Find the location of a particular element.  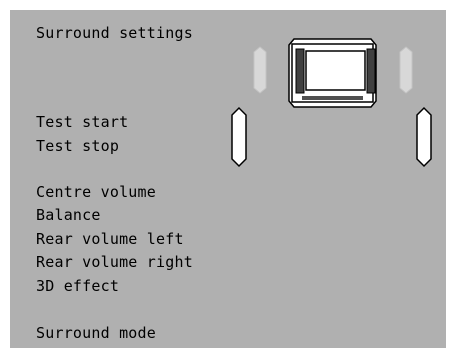

rear-right-speaker-icon is located at coordinates (424, 137).